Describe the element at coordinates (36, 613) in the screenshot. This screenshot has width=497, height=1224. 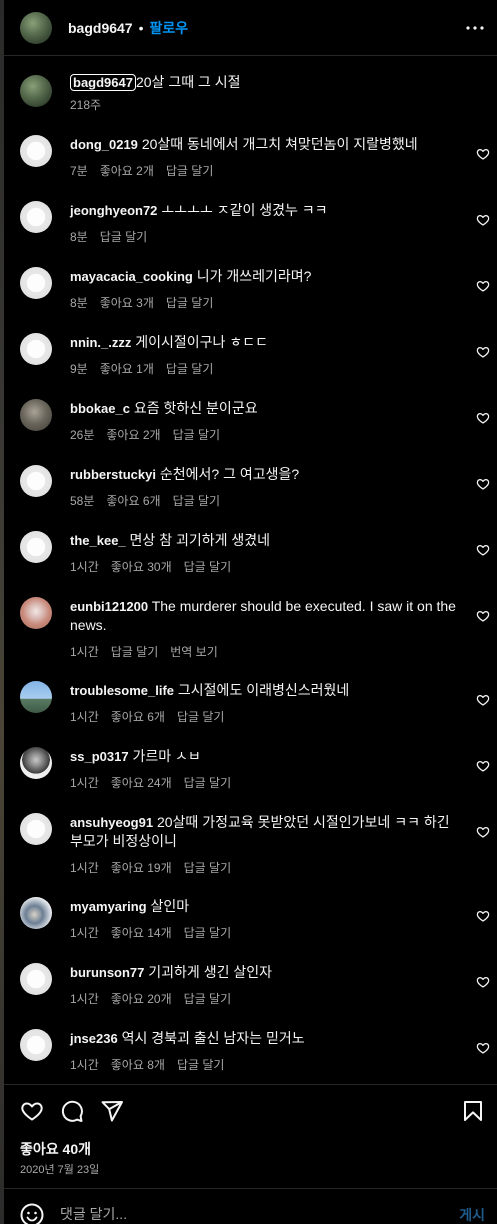
I see `food-avatar` at that location.